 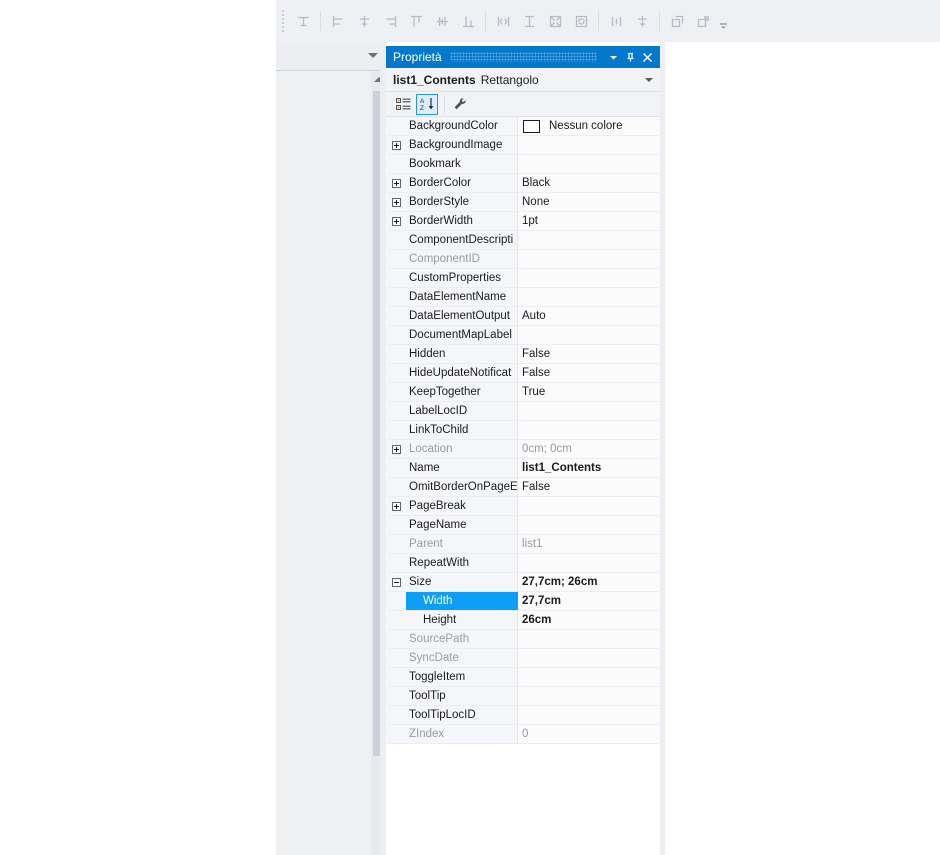 I want to click on property-row: KeepTogether True, so click(x=523, y=392).